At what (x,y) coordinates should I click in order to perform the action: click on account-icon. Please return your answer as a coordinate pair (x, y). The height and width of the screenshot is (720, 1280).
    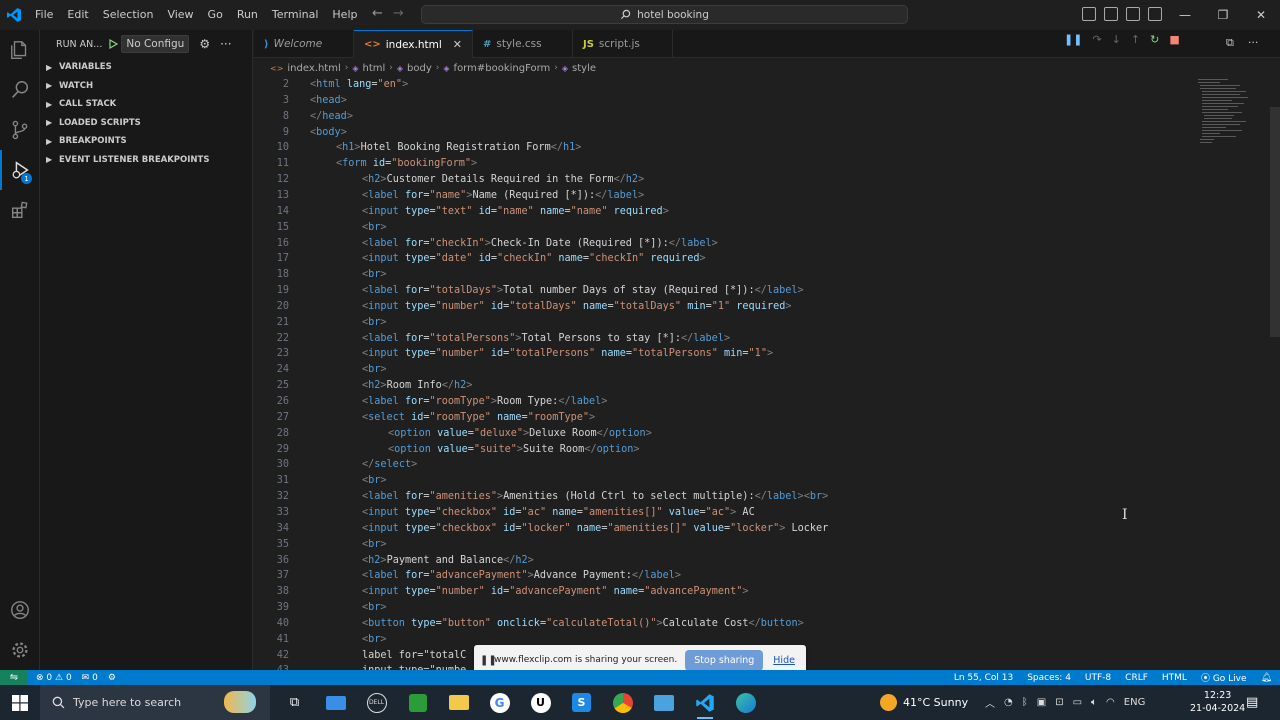
    Looking at the image, I should click on (20, 610).